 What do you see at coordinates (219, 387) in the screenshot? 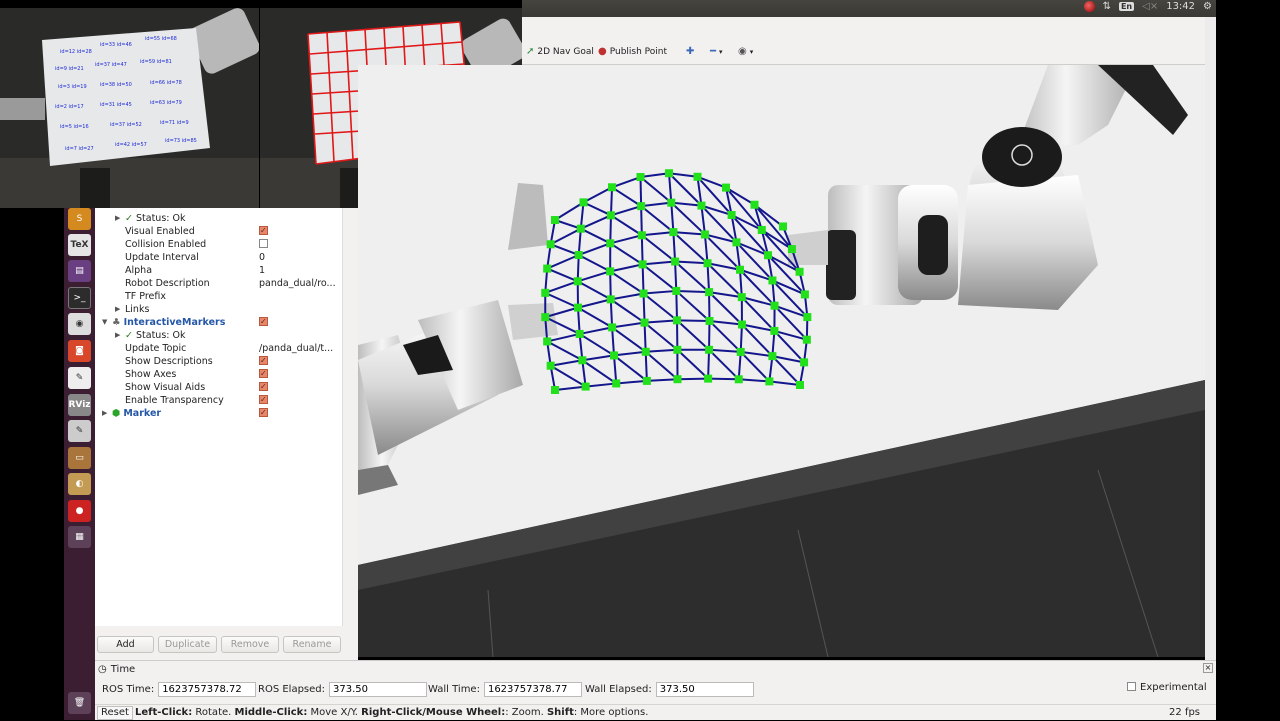
I see `tree-row-show-visual-aids: Show Visual Aids` at bounding box center [219, 387].